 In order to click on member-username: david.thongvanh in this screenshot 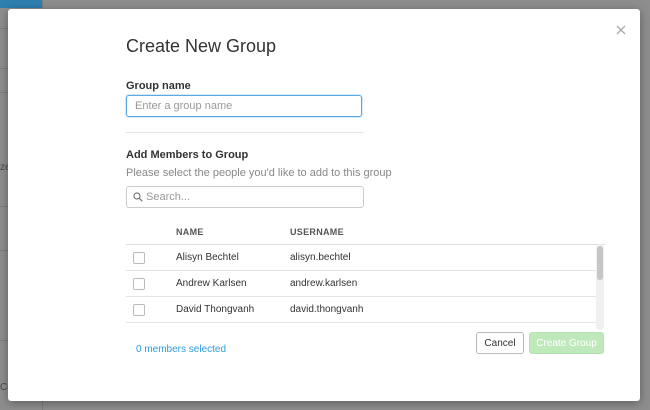, I will do `click(327, 309)`.